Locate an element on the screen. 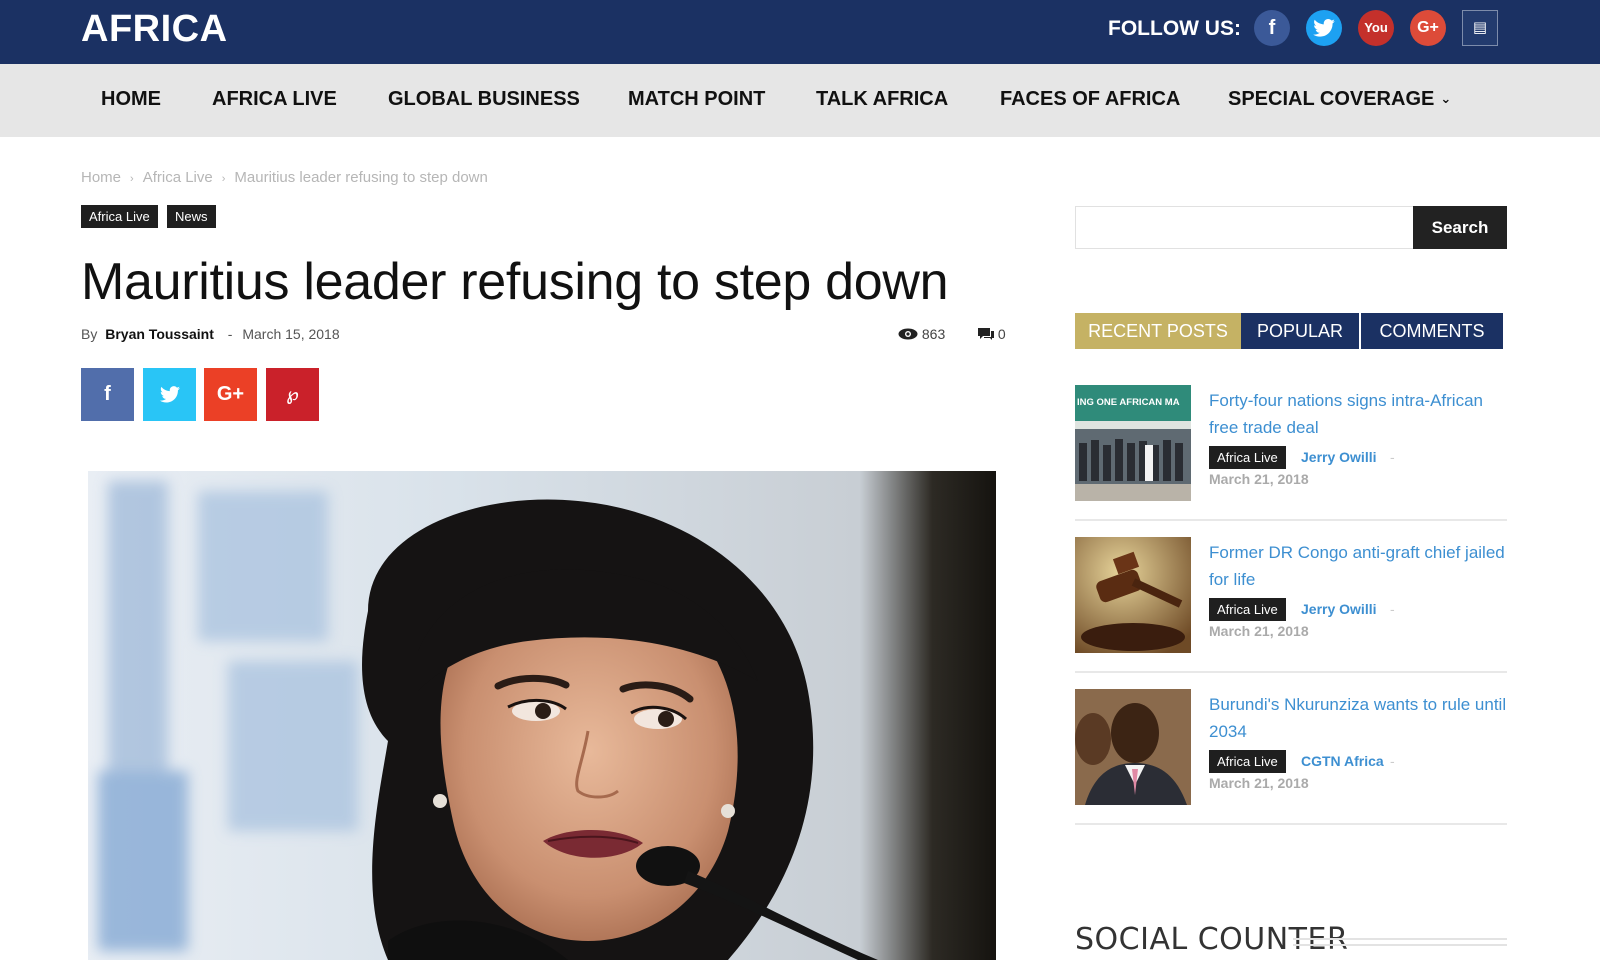 The image size is (1600, 960). views-counter: 863 is located at coordinates (921, 334).